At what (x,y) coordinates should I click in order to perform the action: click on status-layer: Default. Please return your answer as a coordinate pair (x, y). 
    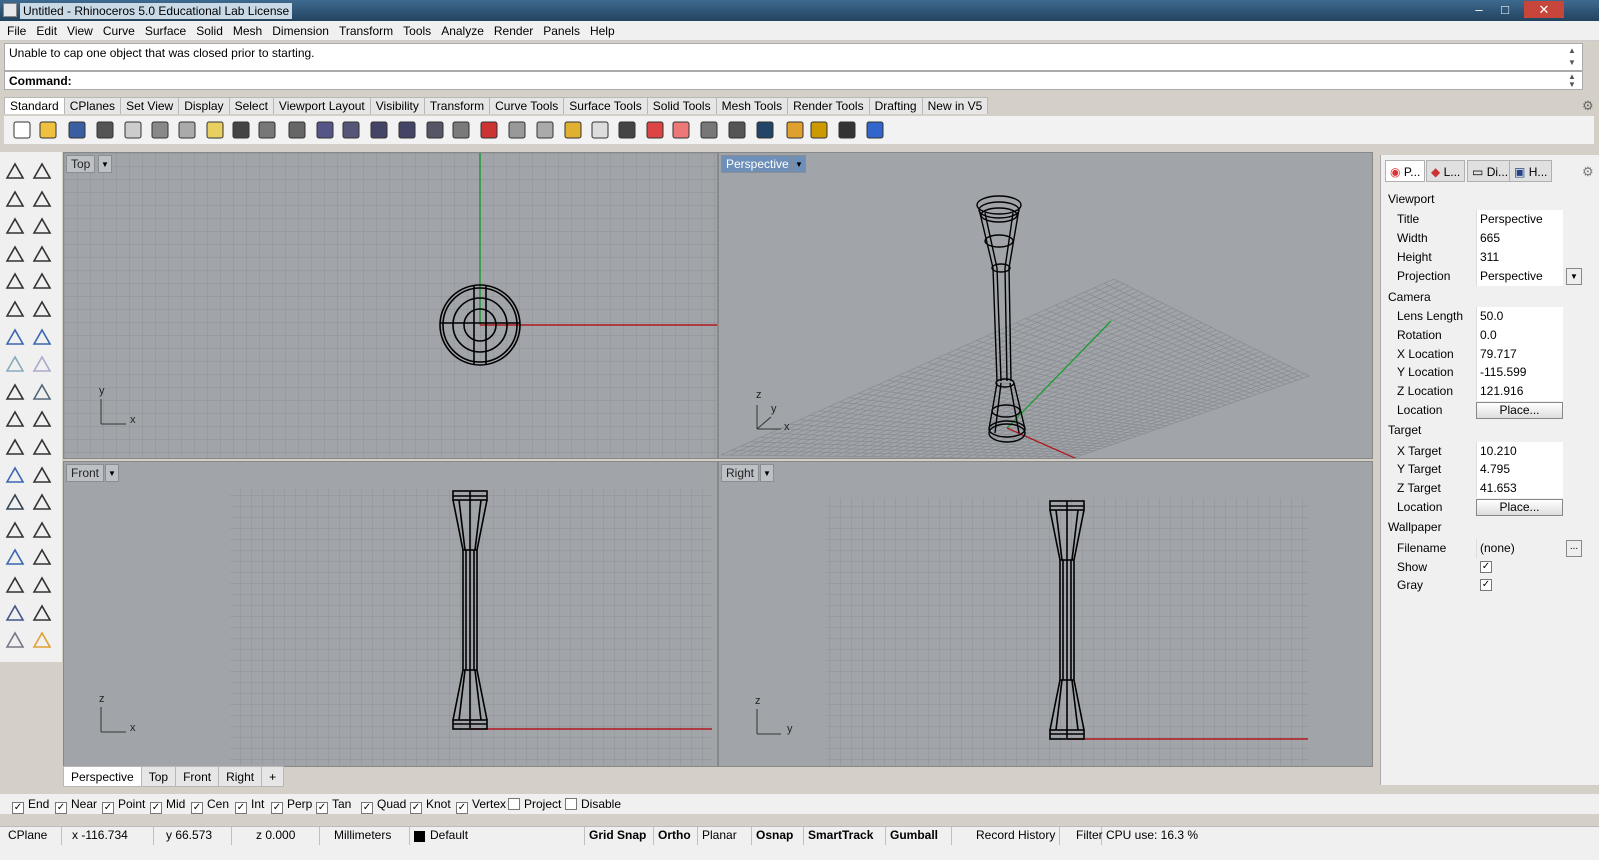
    Looking at the image, I should click on (503, 836).